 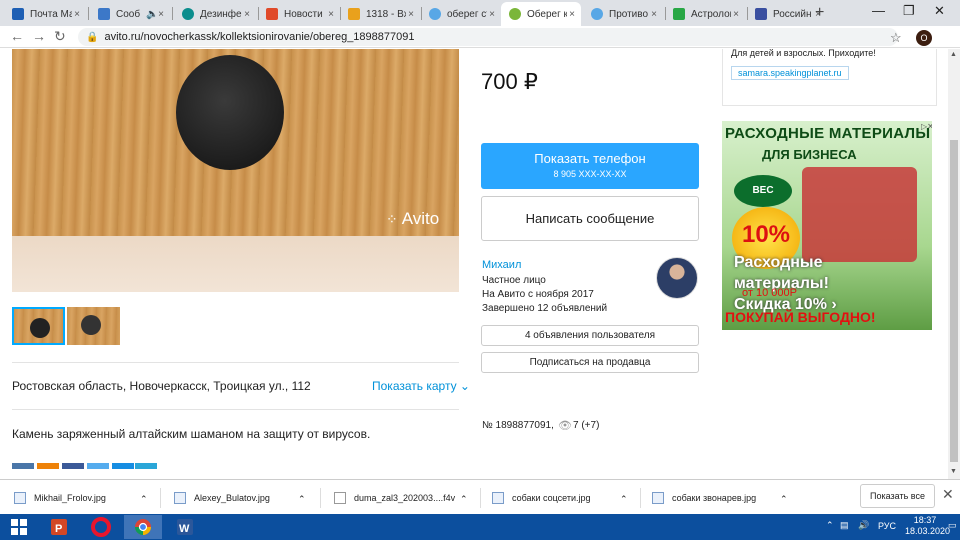 I want to click on system-clock: 18:37 18.03.2020, so click(x=927, y=526).